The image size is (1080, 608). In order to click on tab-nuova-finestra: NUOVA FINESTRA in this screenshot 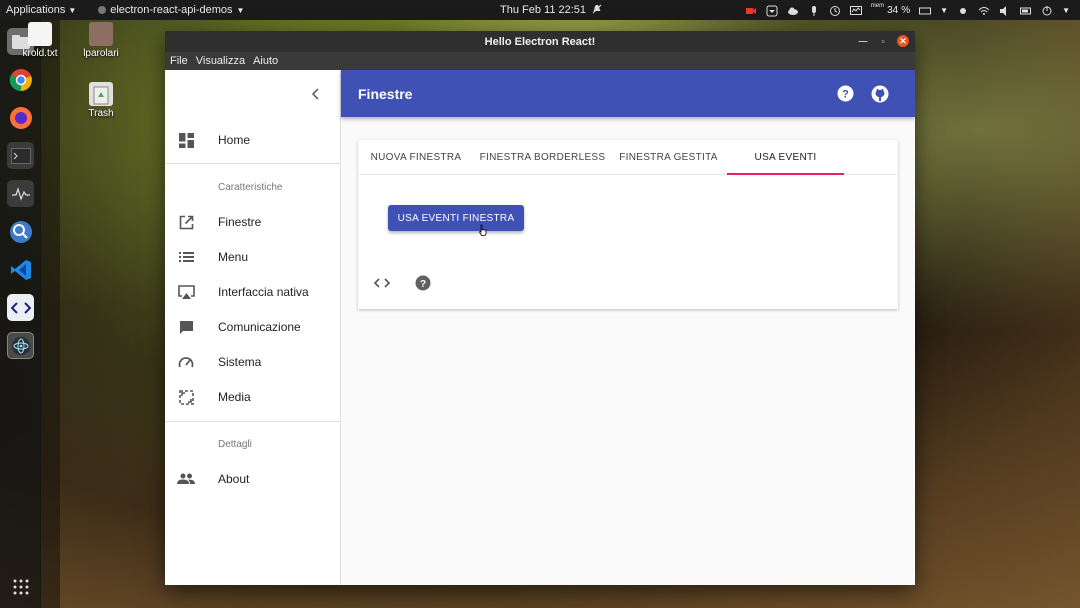, I will do `click(416, 157)`.